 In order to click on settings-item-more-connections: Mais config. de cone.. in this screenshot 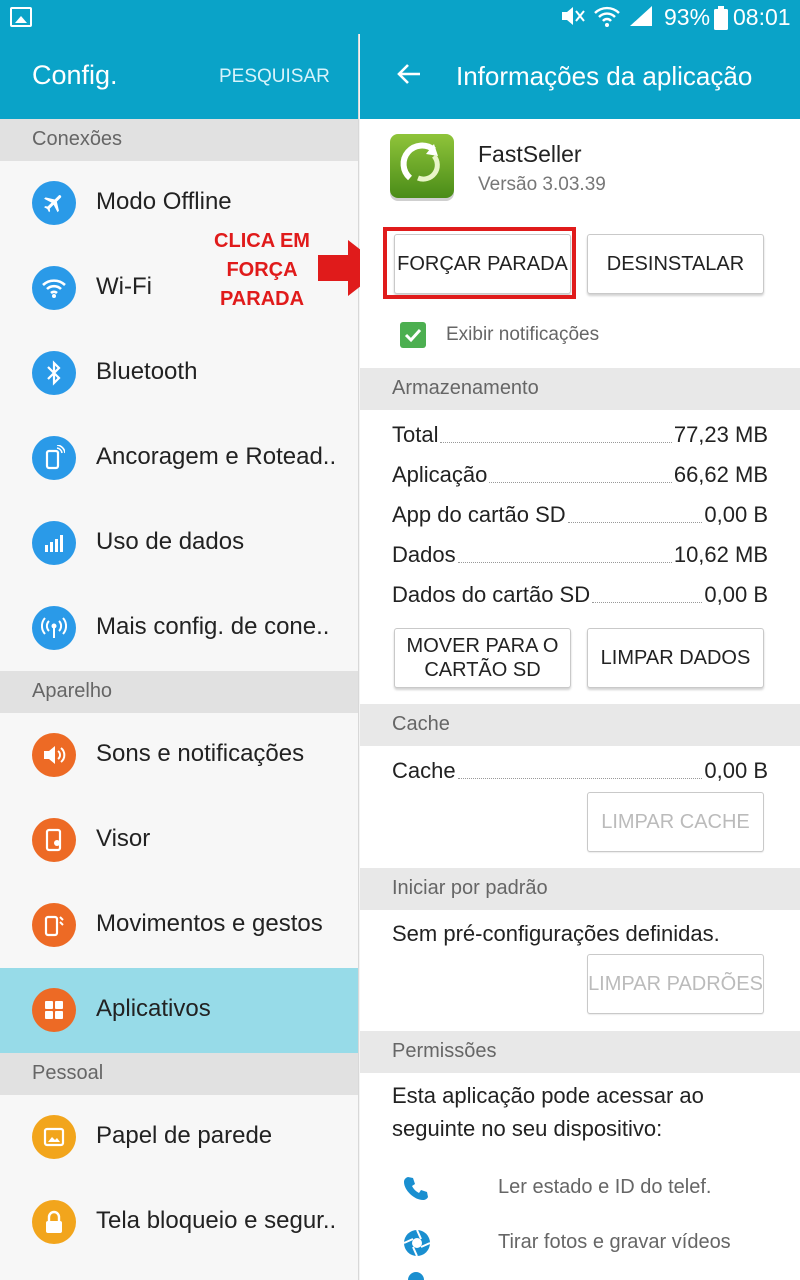, I will do `click(179, 628)`.